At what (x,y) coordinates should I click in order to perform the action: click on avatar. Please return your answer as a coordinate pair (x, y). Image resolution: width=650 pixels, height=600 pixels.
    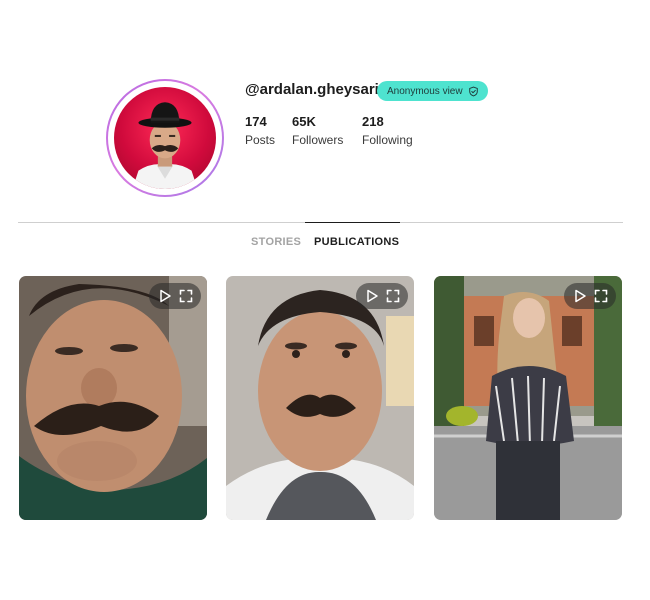
    Looking at the image, I should click on (165, 138).